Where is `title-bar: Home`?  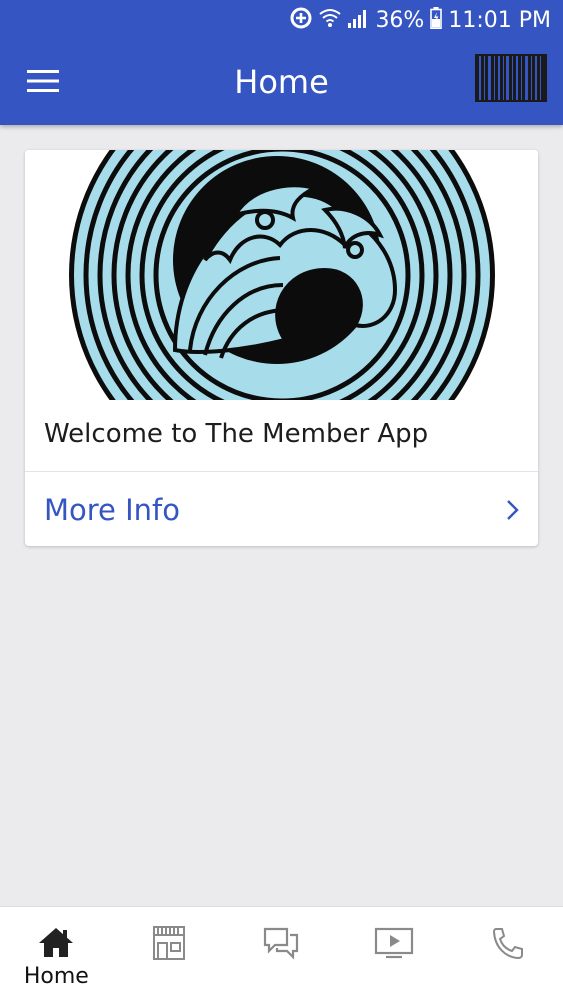
title-bar: Home is located at coordinates (281, 82).